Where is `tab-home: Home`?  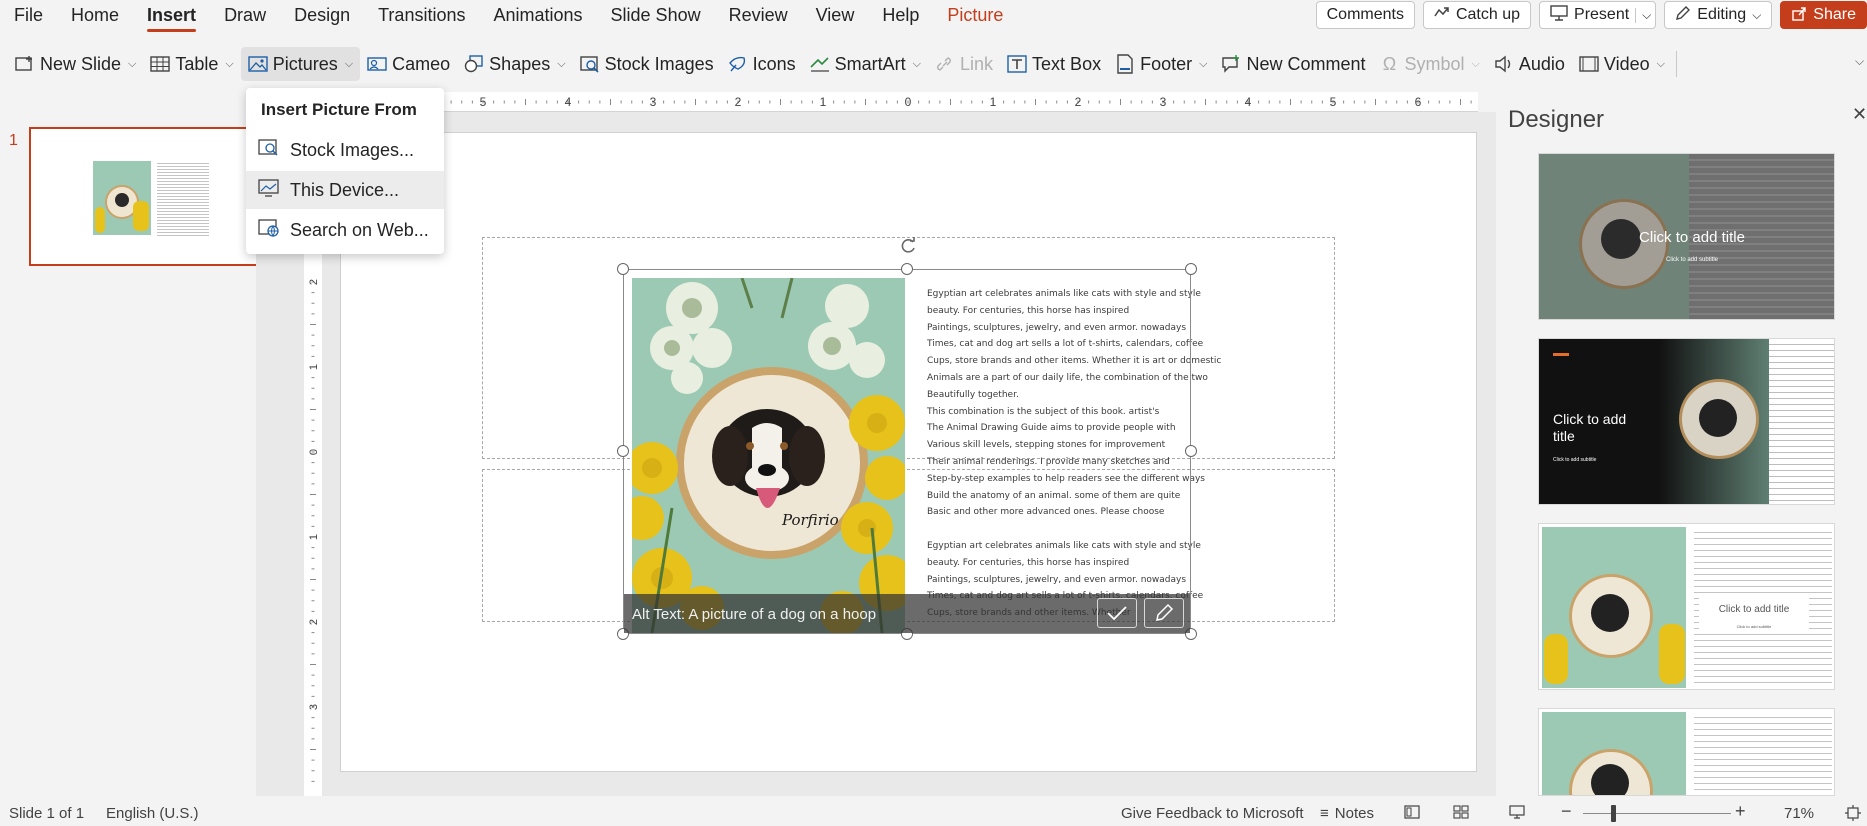
tab-home: Home is located at coordinates (95, 15).